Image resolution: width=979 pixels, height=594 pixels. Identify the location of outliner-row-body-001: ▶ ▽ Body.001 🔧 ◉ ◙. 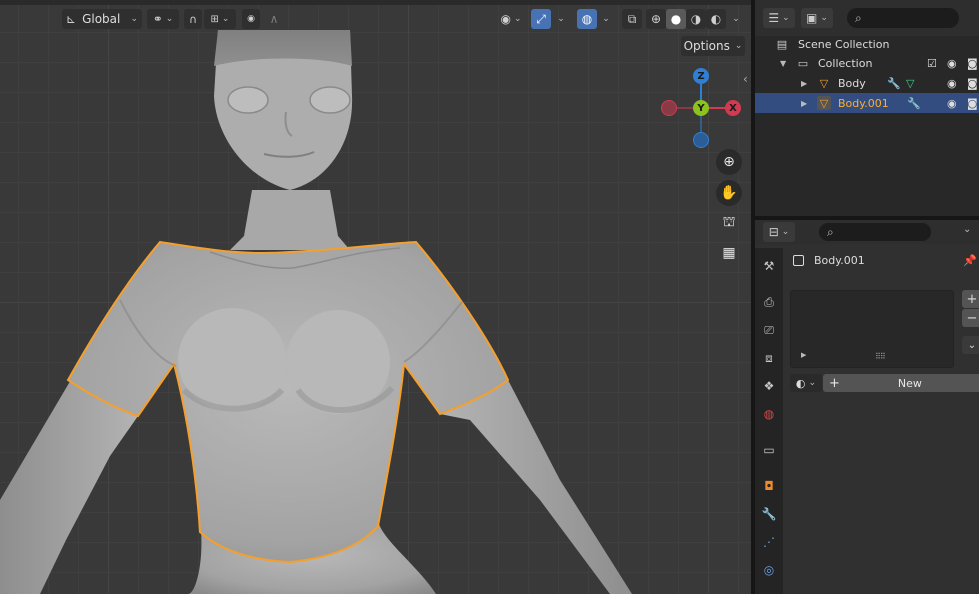
(867, 103).